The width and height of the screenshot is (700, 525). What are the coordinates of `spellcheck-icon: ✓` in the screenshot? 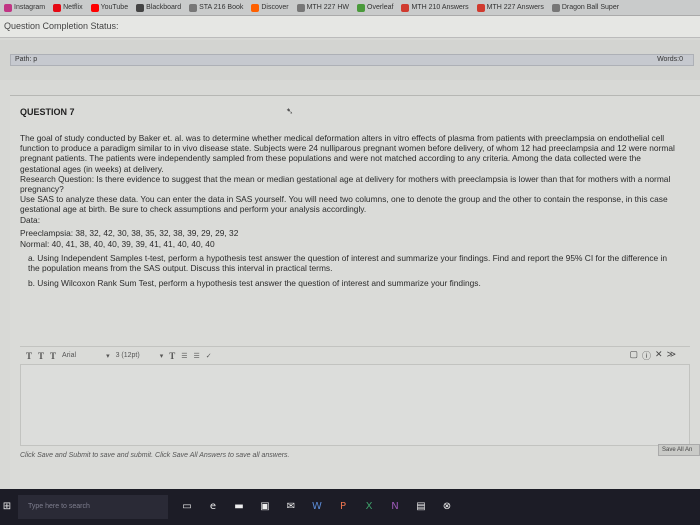 It's located at (209, 356).